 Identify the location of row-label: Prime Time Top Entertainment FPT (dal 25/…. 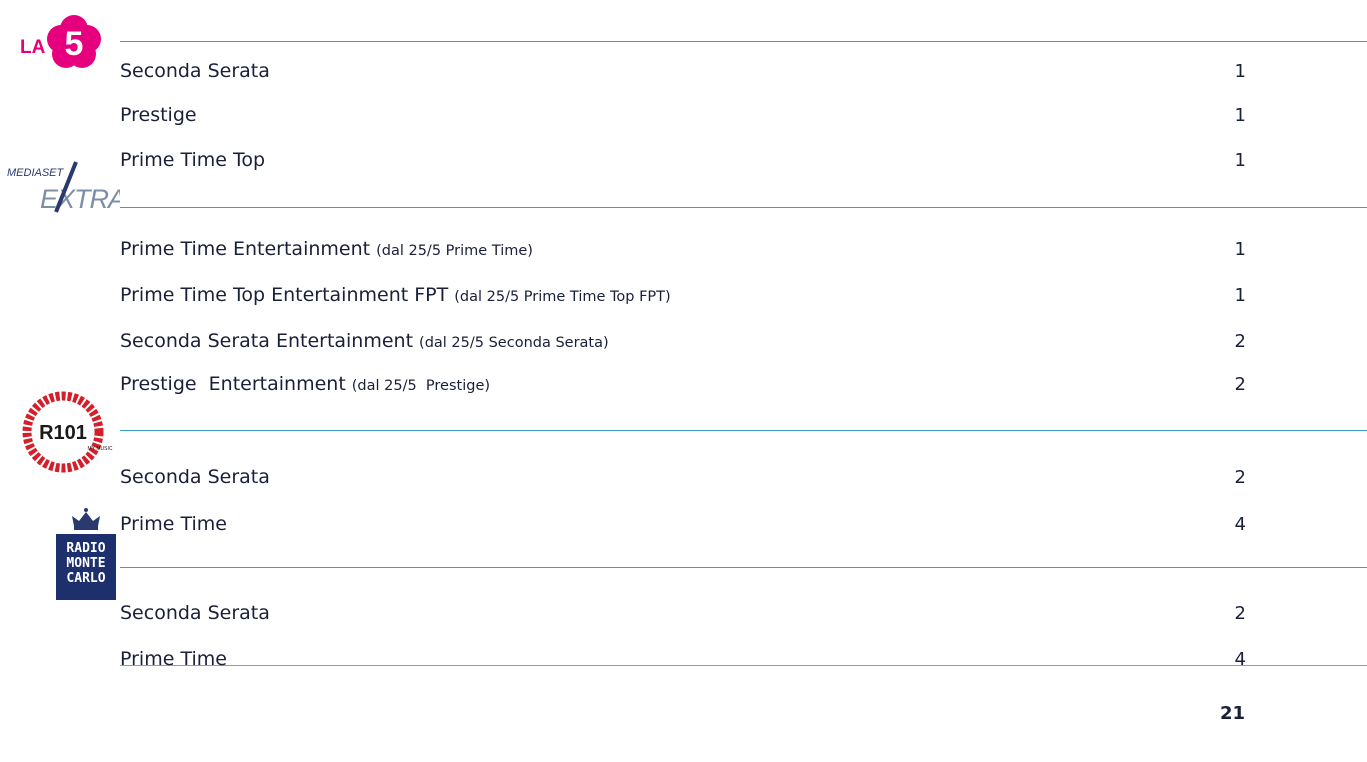
(395, 295).